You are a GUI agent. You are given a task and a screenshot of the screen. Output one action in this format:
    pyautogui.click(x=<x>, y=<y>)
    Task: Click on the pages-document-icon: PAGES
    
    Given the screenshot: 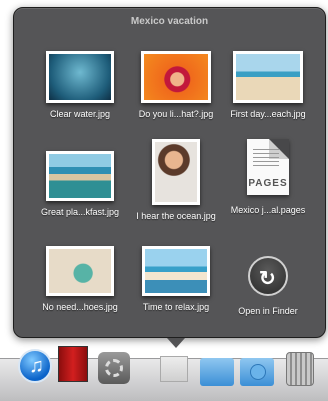 What is the action you would take?
    pyautogui.click(x=268, y=167)
    